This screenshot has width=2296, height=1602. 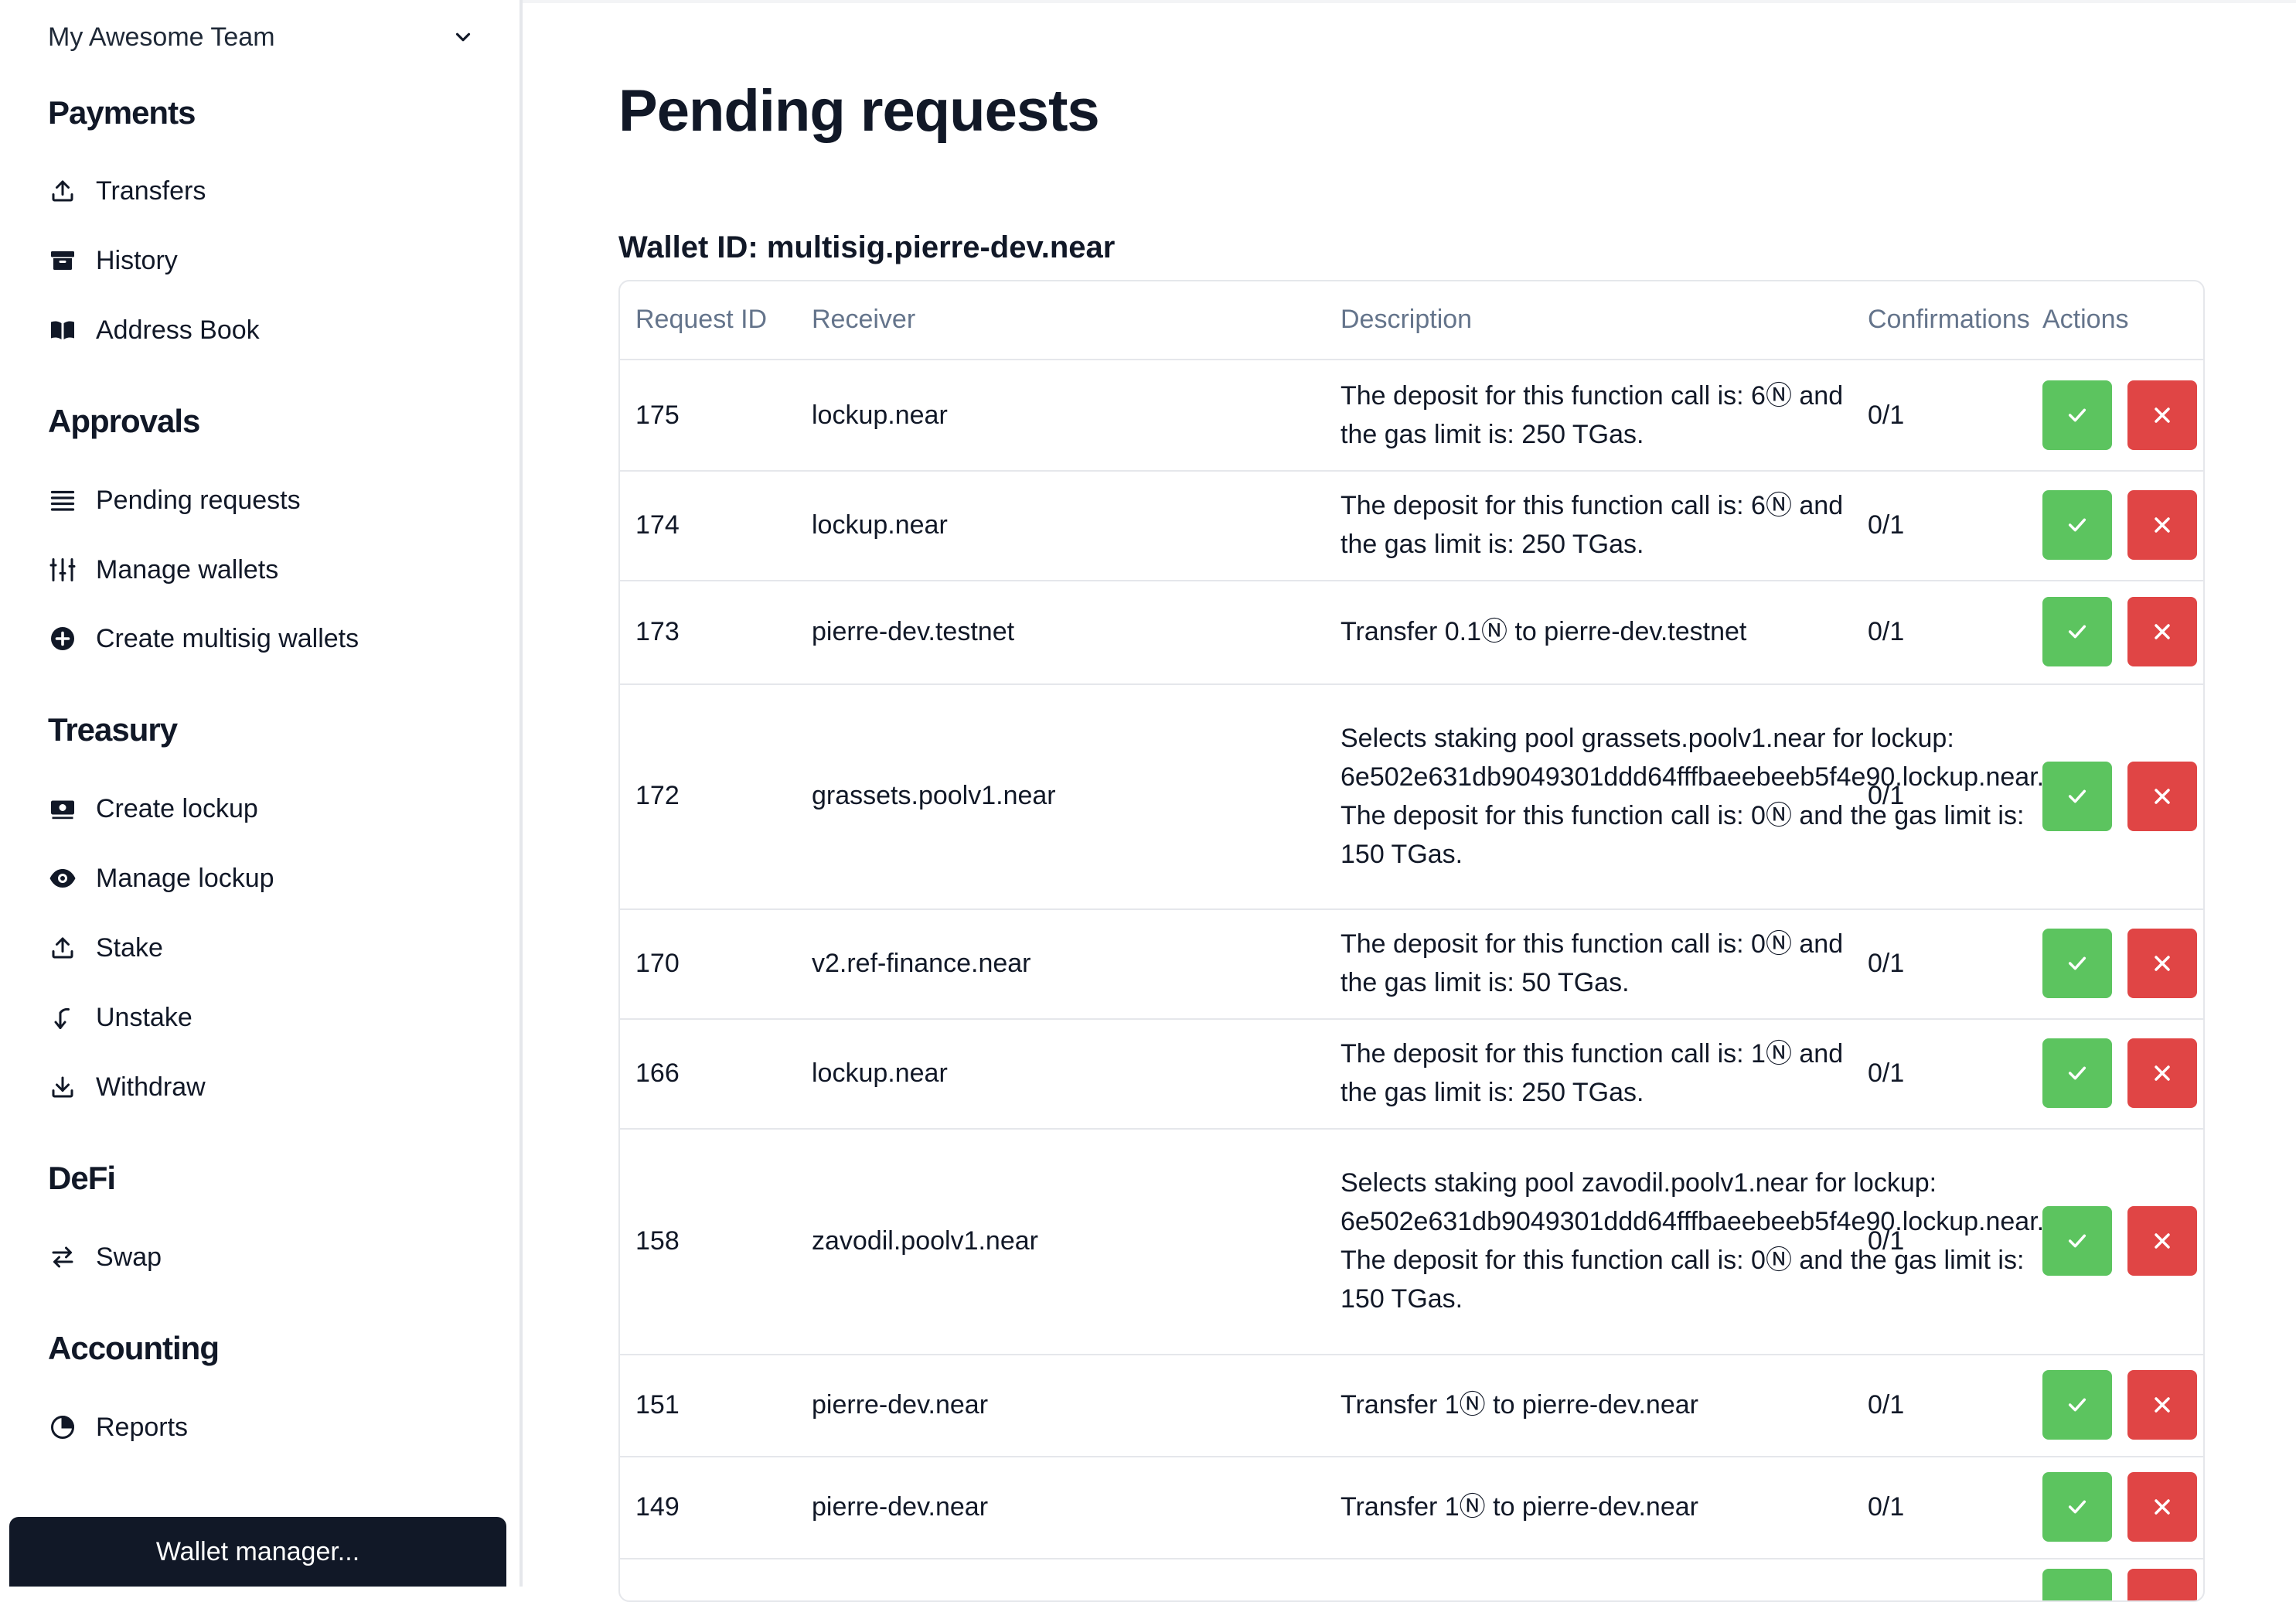 What do you see at coordinates (264, 1017) in the screenshot?
I see `sidebar-item-unstake: Unstake` at bounding box center [264, 1017].